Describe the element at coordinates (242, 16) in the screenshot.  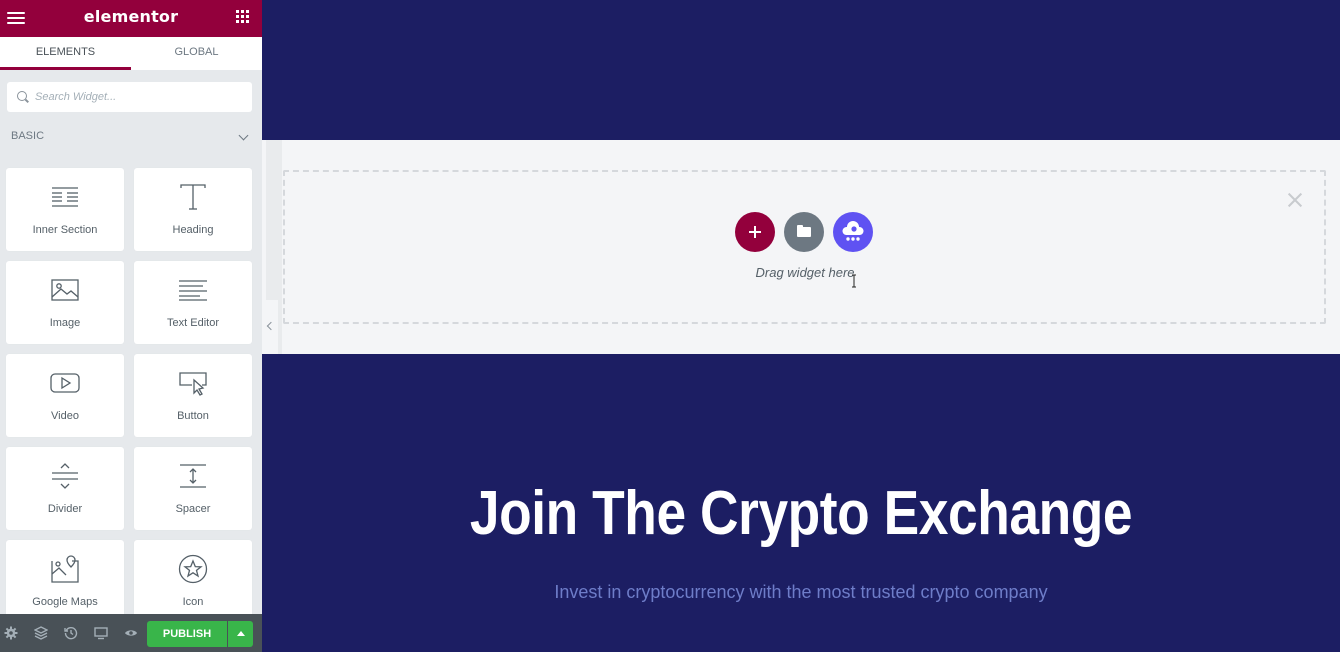
I see `widgets-grid-icon` at that location.